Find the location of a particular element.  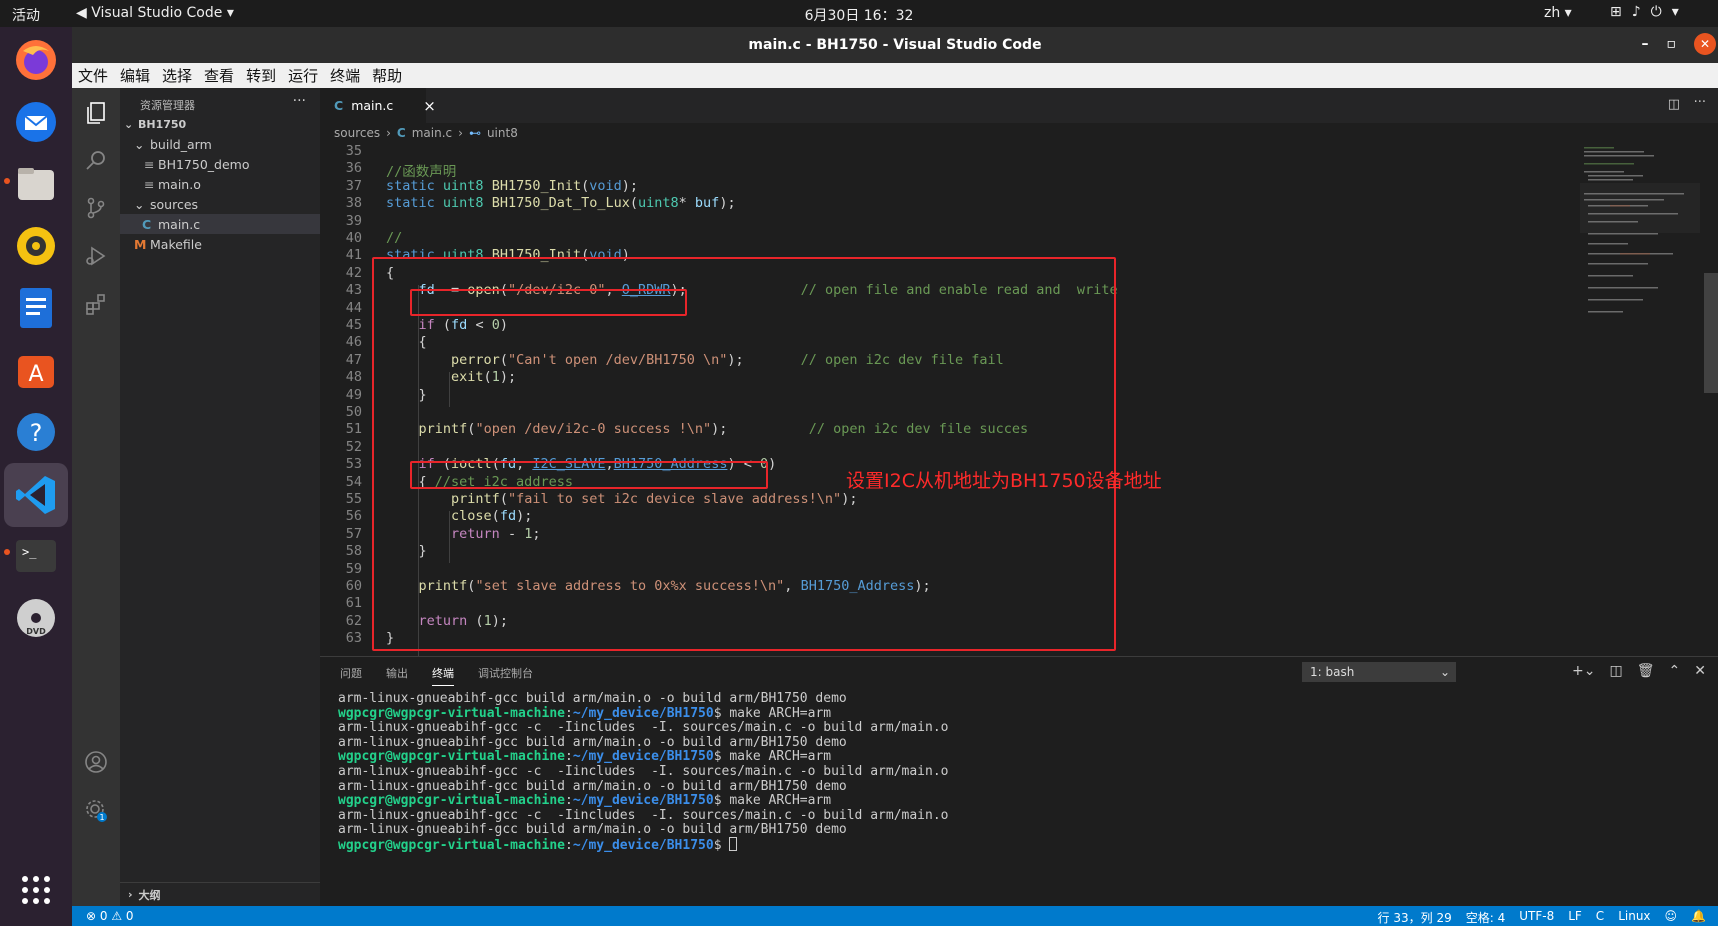

tree-item-sources: ⌄ sources is located at coordinates (220, 204).